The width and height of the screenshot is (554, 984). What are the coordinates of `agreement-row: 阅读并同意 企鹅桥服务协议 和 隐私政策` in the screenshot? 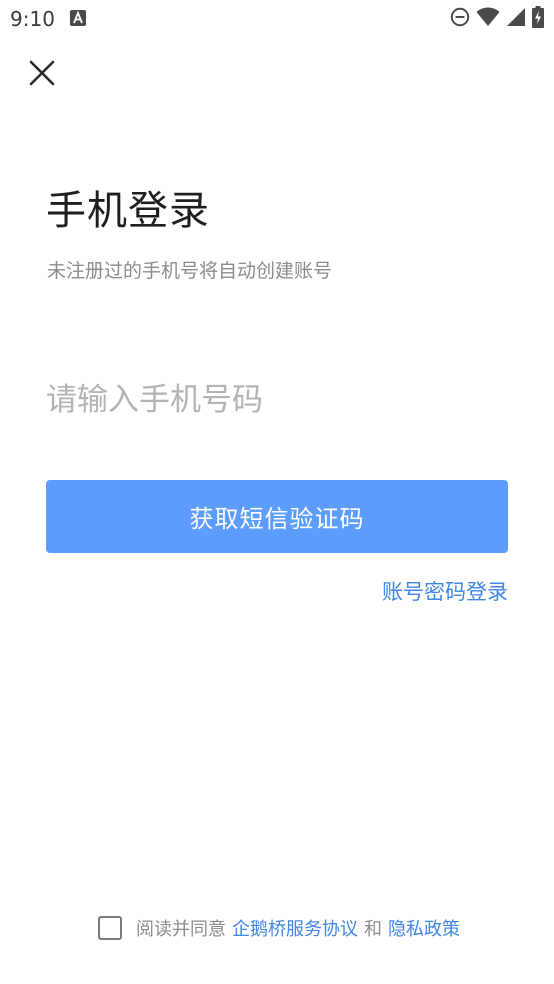 It's located at (279, 928).